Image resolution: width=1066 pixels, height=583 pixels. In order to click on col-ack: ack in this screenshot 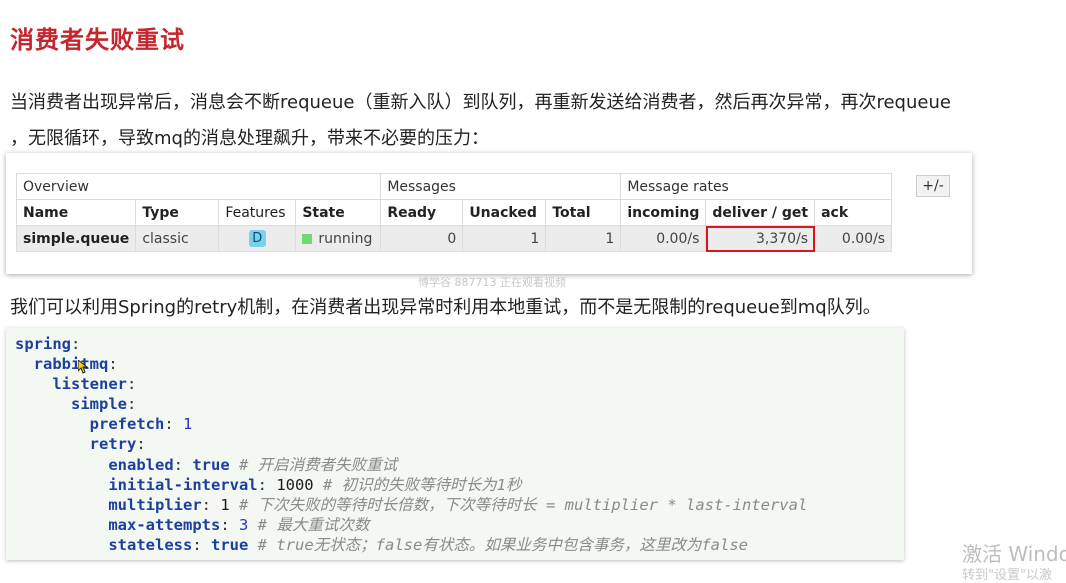, I will do `click(853, 212)`.